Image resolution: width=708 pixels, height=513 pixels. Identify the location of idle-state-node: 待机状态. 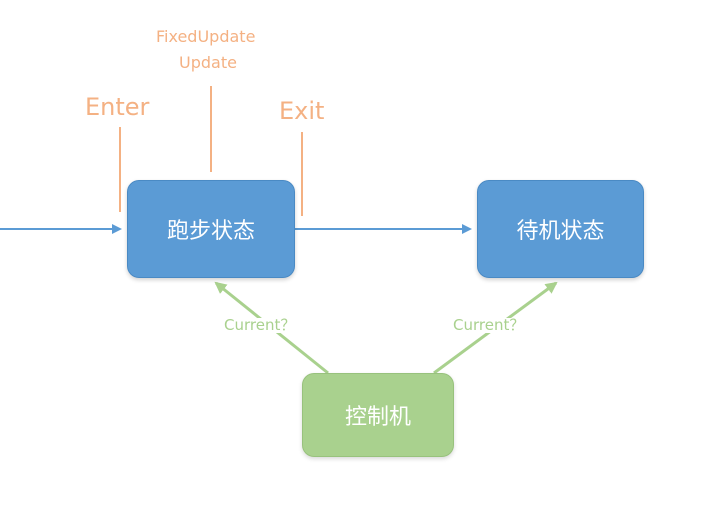
(560, 229).